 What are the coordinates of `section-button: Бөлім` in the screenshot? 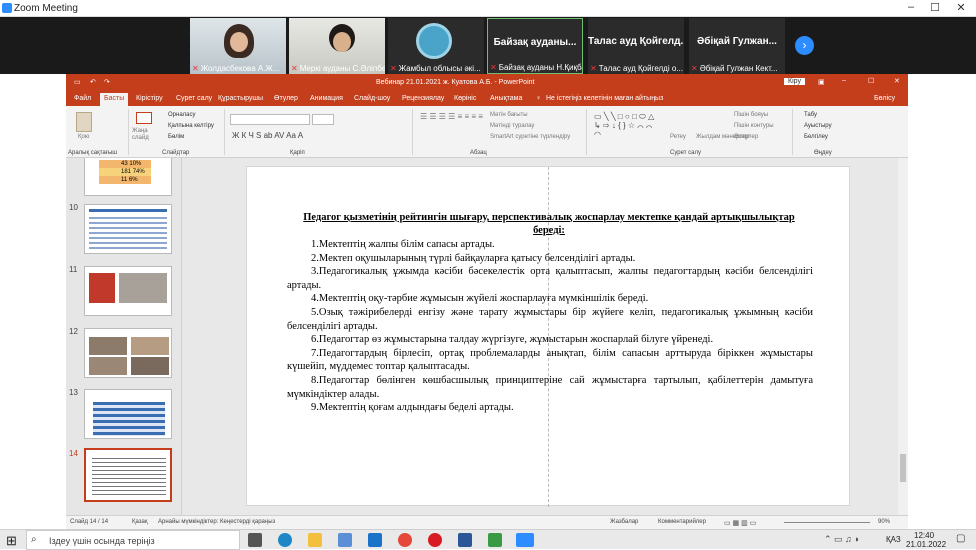 It's located at (176, 137).